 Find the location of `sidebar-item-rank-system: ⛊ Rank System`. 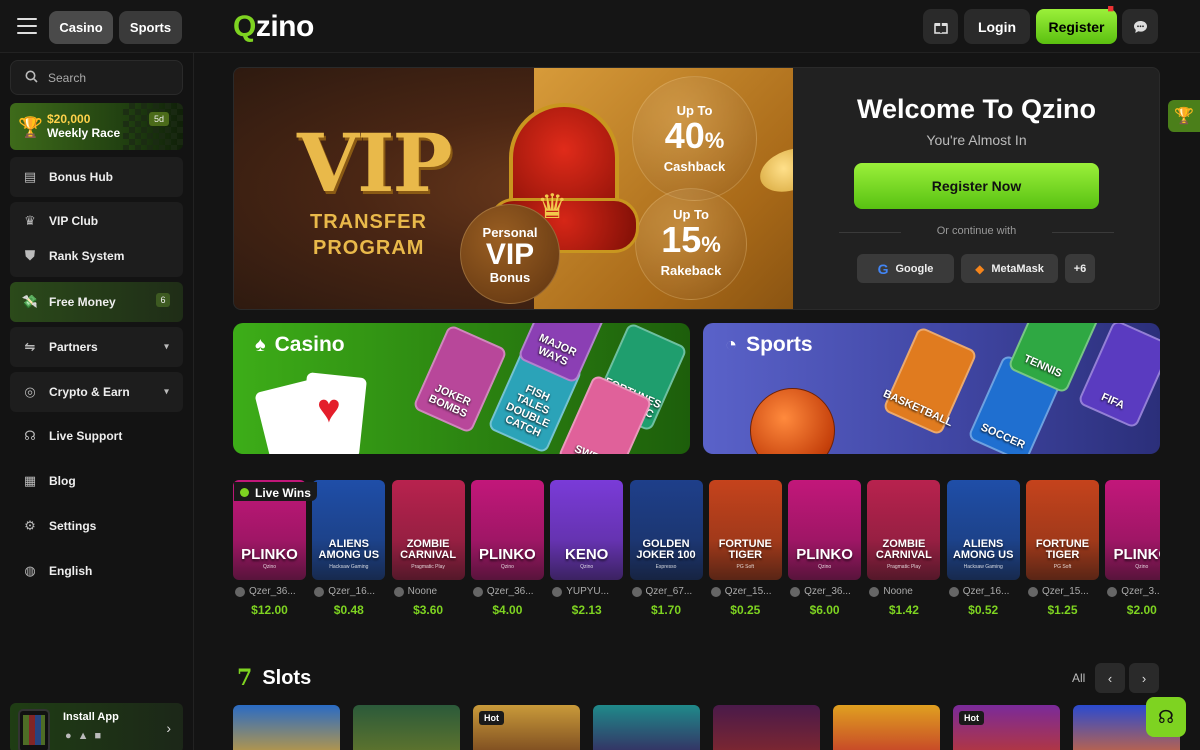

sidebar-item-rank-system: ⛊ Rank System is located at coordinates (73, 256).